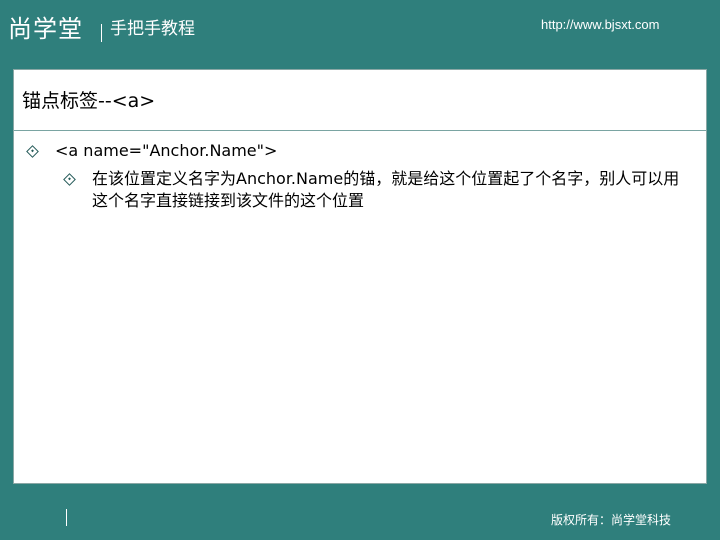 The image size is (720, 540). What do you see at coordinates (611, 520) in the screenshot?
I see `footer-copyright: 版权所有：尚学堂科技` at bounding box center [611, 520].